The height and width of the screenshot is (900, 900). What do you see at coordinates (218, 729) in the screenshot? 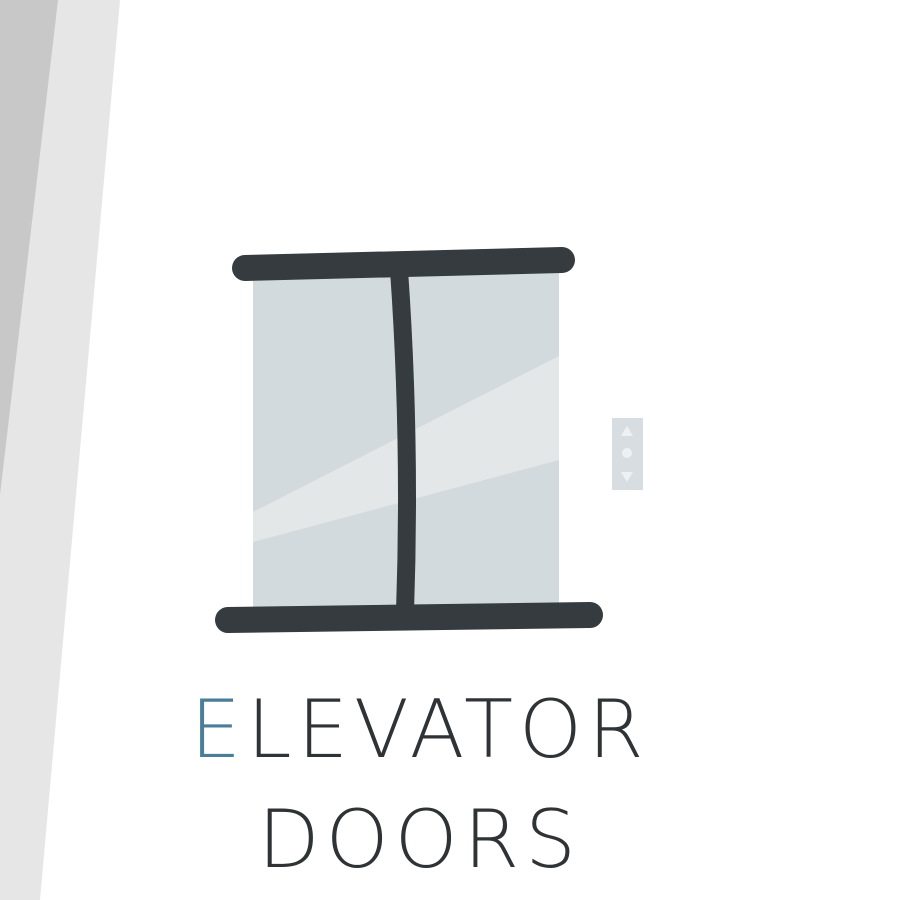
I see `title-accent-letter: E` at bounding box center [218, 729].